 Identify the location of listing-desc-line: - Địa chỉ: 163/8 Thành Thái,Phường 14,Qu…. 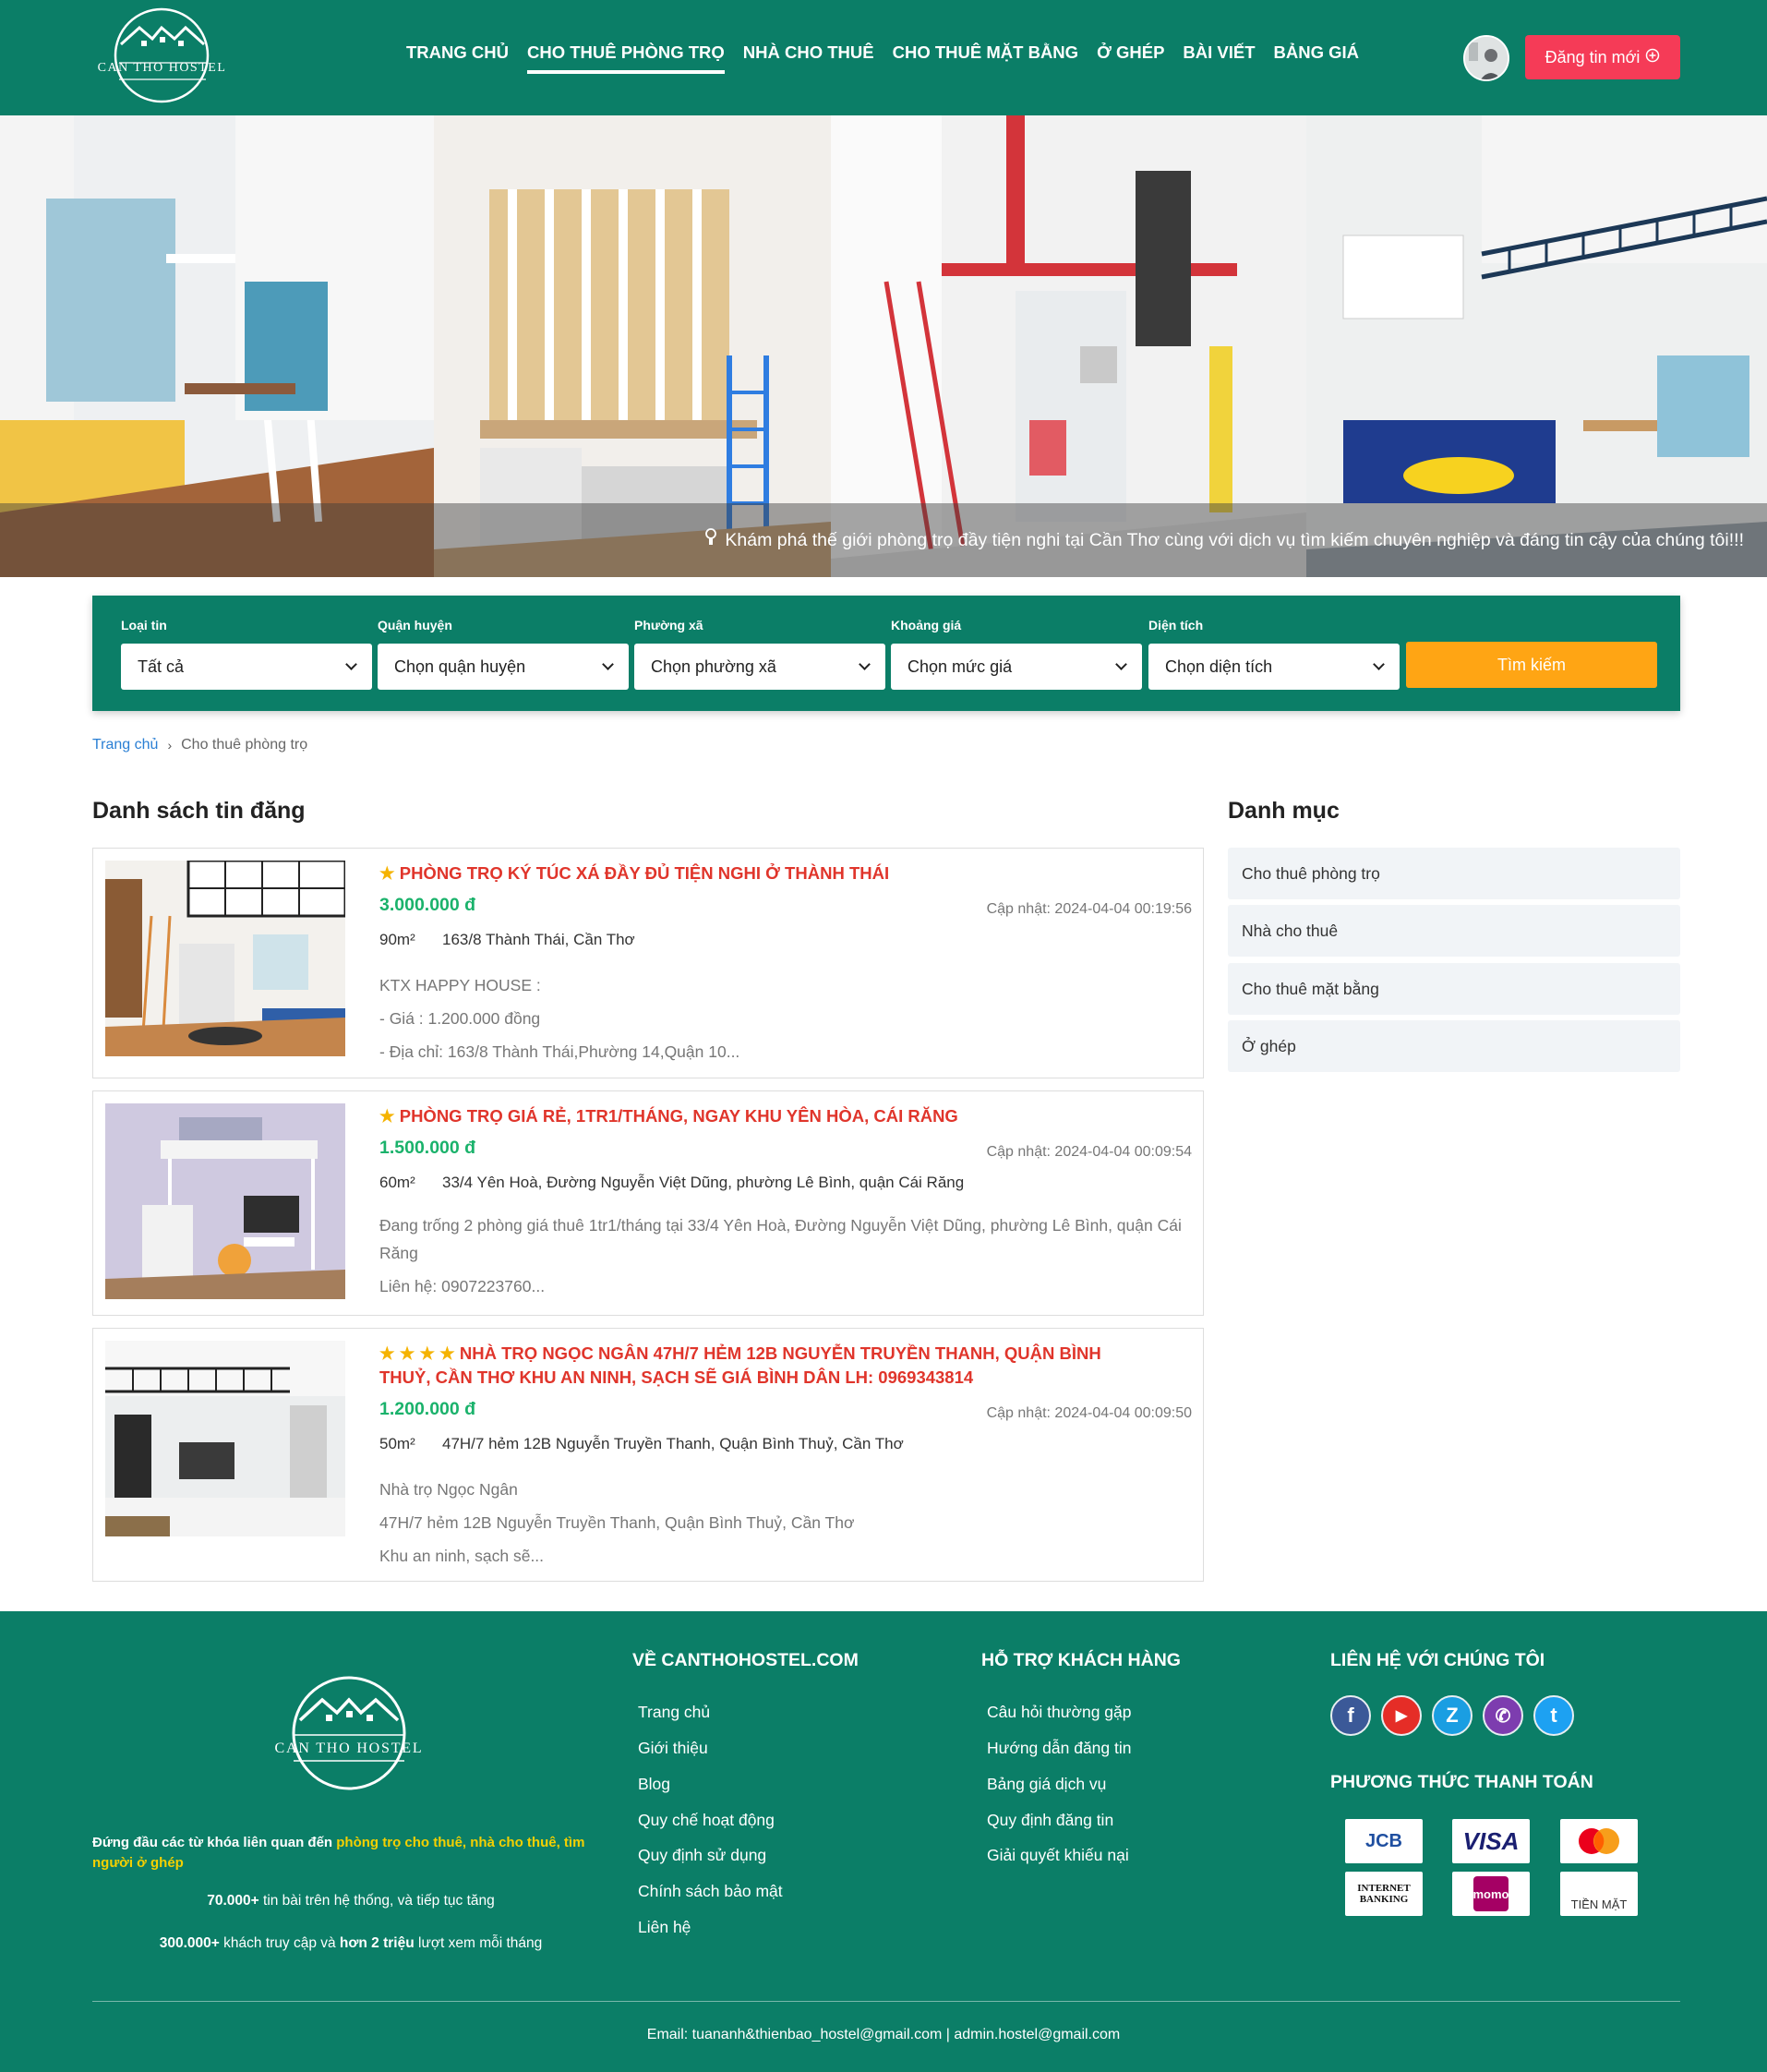
(559, 1051).